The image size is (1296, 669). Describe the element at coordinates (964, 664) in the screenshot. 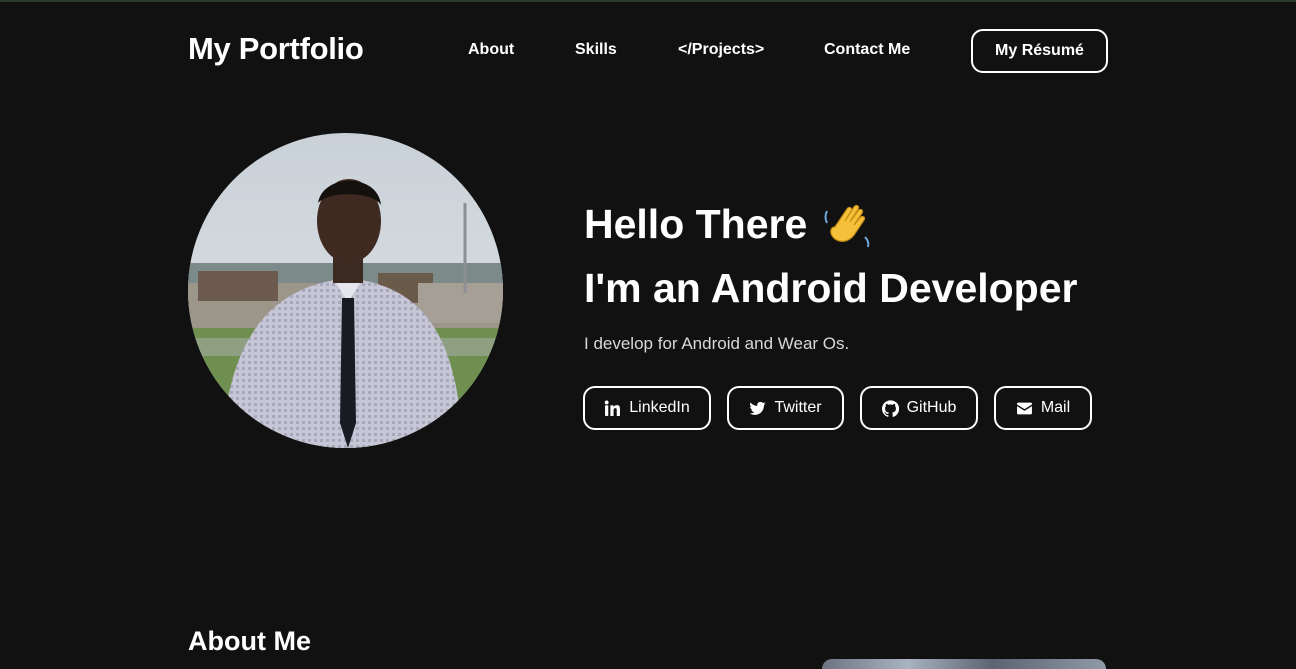

I see `about-image` at that location.